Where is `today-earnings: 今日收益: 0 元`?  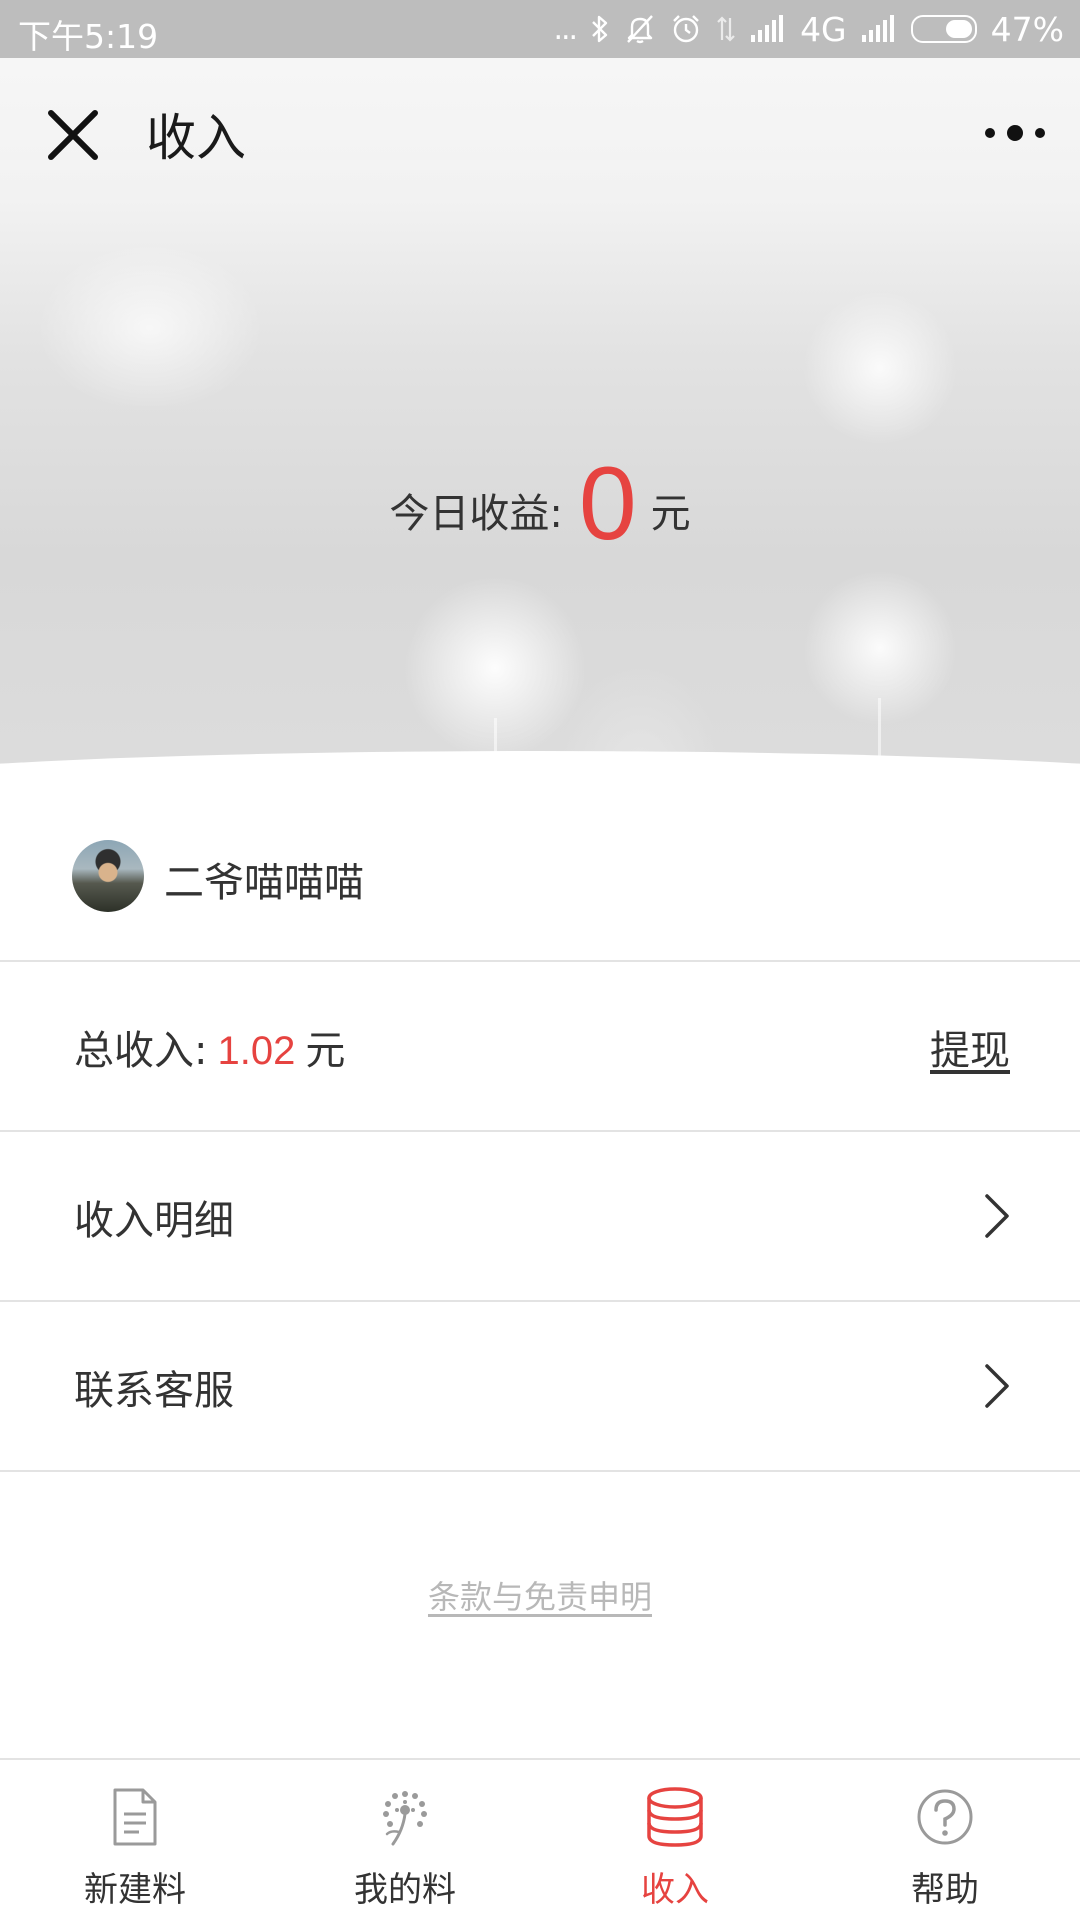 today-earnings: 今日收益: 0 元 is located at coordinates (540, 504).